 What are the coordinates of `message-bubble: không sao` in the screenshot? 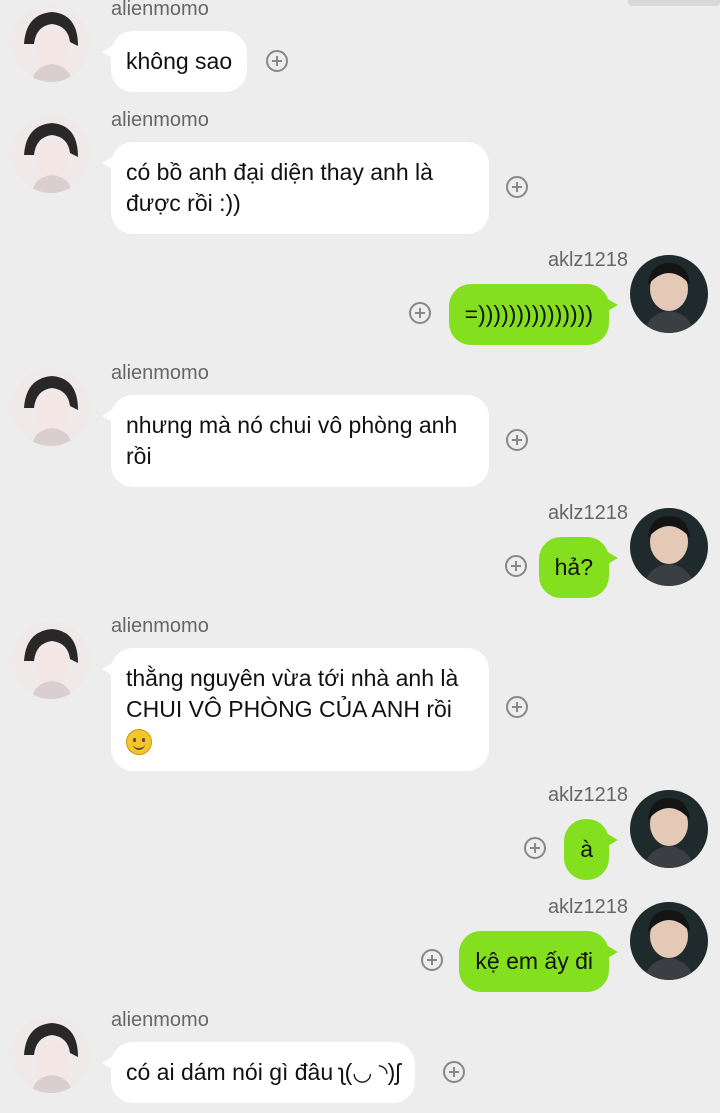 It's located at (174, 61).